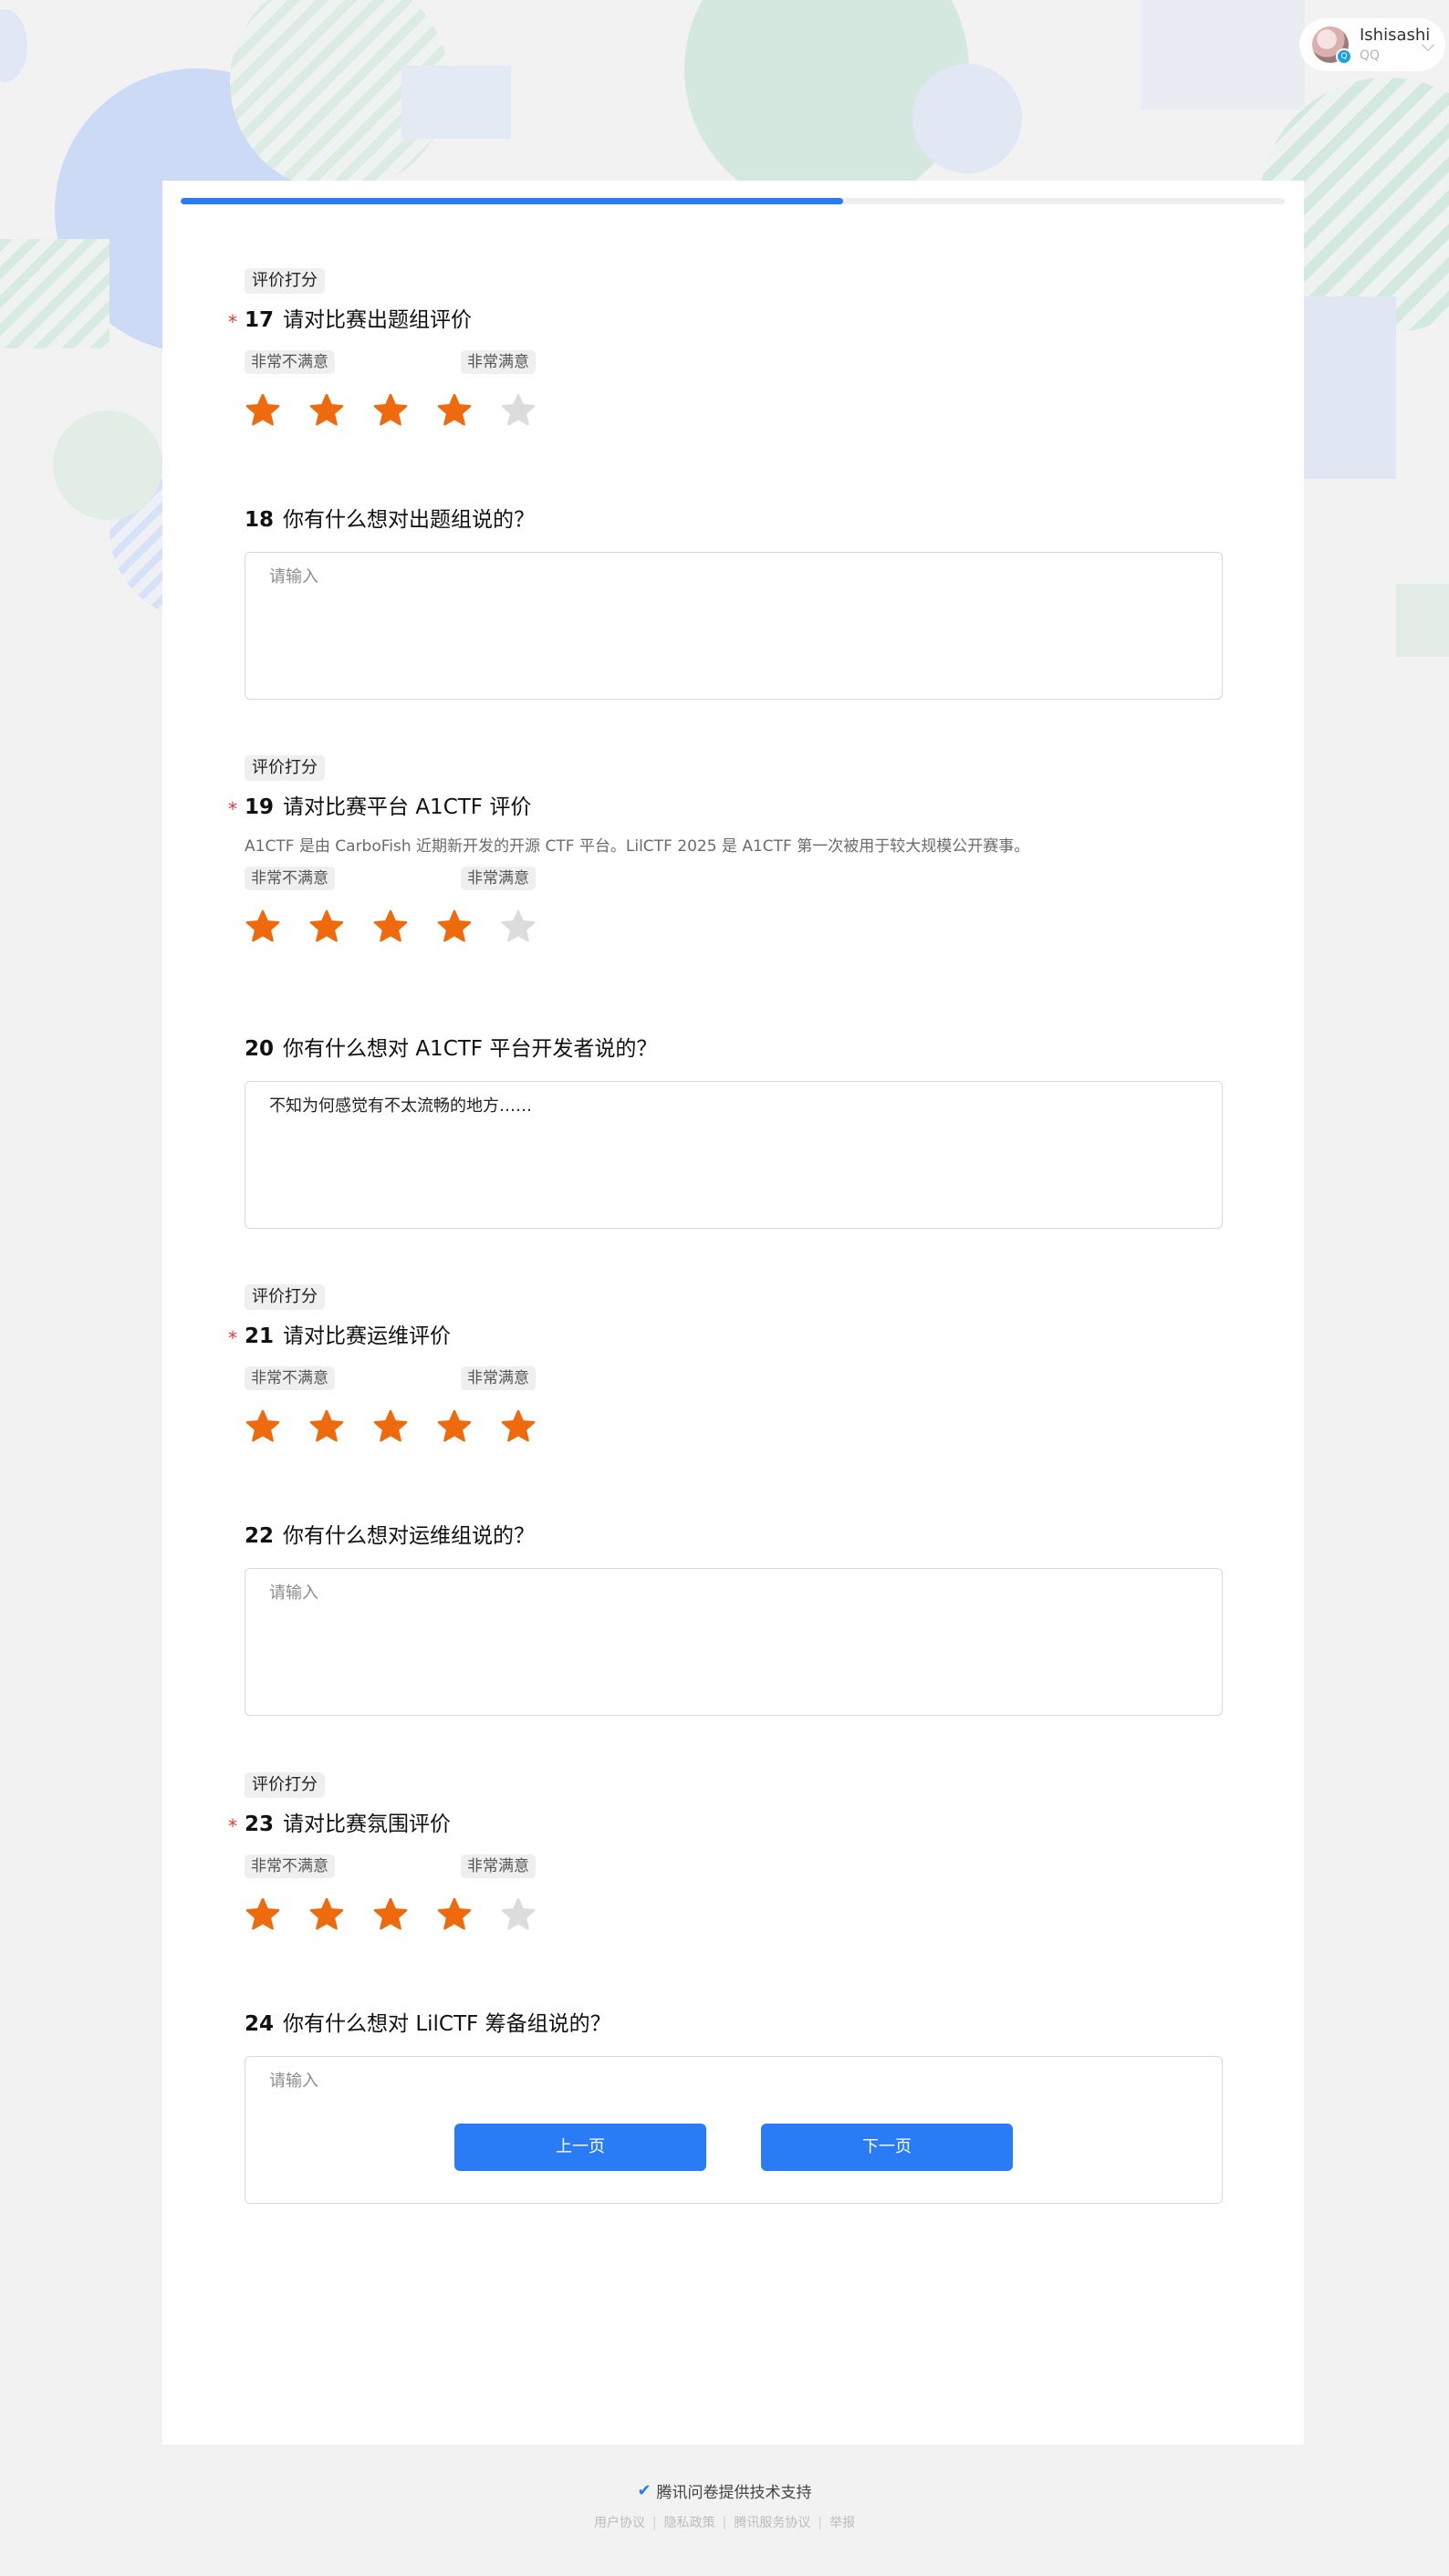 The image size is (1449, 2576). What do you see at coordinates (260, 320) in the screenshot?
I see `question-number: 17` at bounding box center [260, 320].